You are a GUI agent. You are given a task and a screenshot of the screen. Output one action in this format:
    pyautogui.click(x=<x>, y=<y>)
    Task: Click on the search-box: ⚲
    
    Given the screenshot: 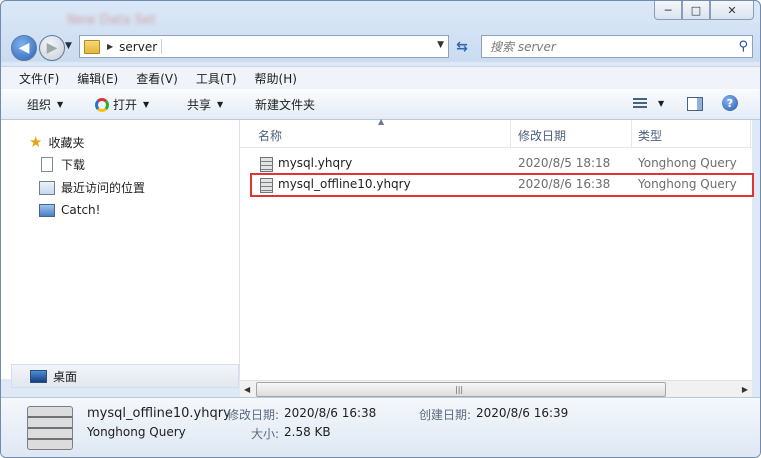 What is the action you would take?
    pyautogui.click(x=617, y=46)
    